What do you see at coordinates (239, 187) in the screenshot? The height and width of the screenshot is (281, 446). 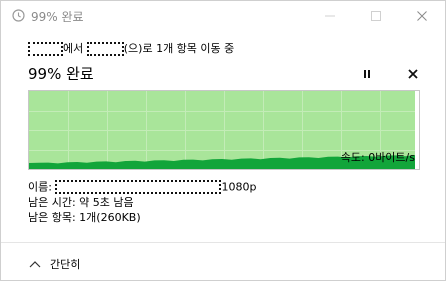 I see `file-name-suffix: 1080p` at bounding box center [239, 187].